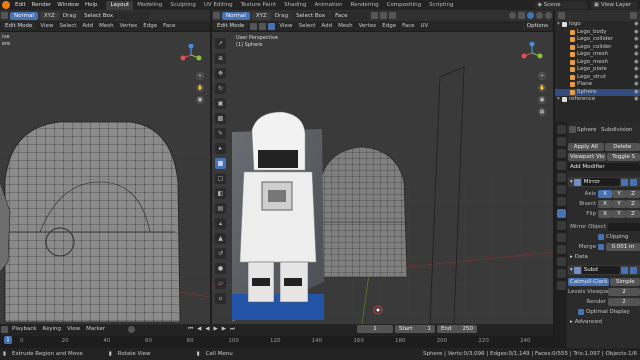  What do you see at coordinates (285, 26) in the screenshot?
I see `mid-menu-view: View` at bounding box center [285, 26].